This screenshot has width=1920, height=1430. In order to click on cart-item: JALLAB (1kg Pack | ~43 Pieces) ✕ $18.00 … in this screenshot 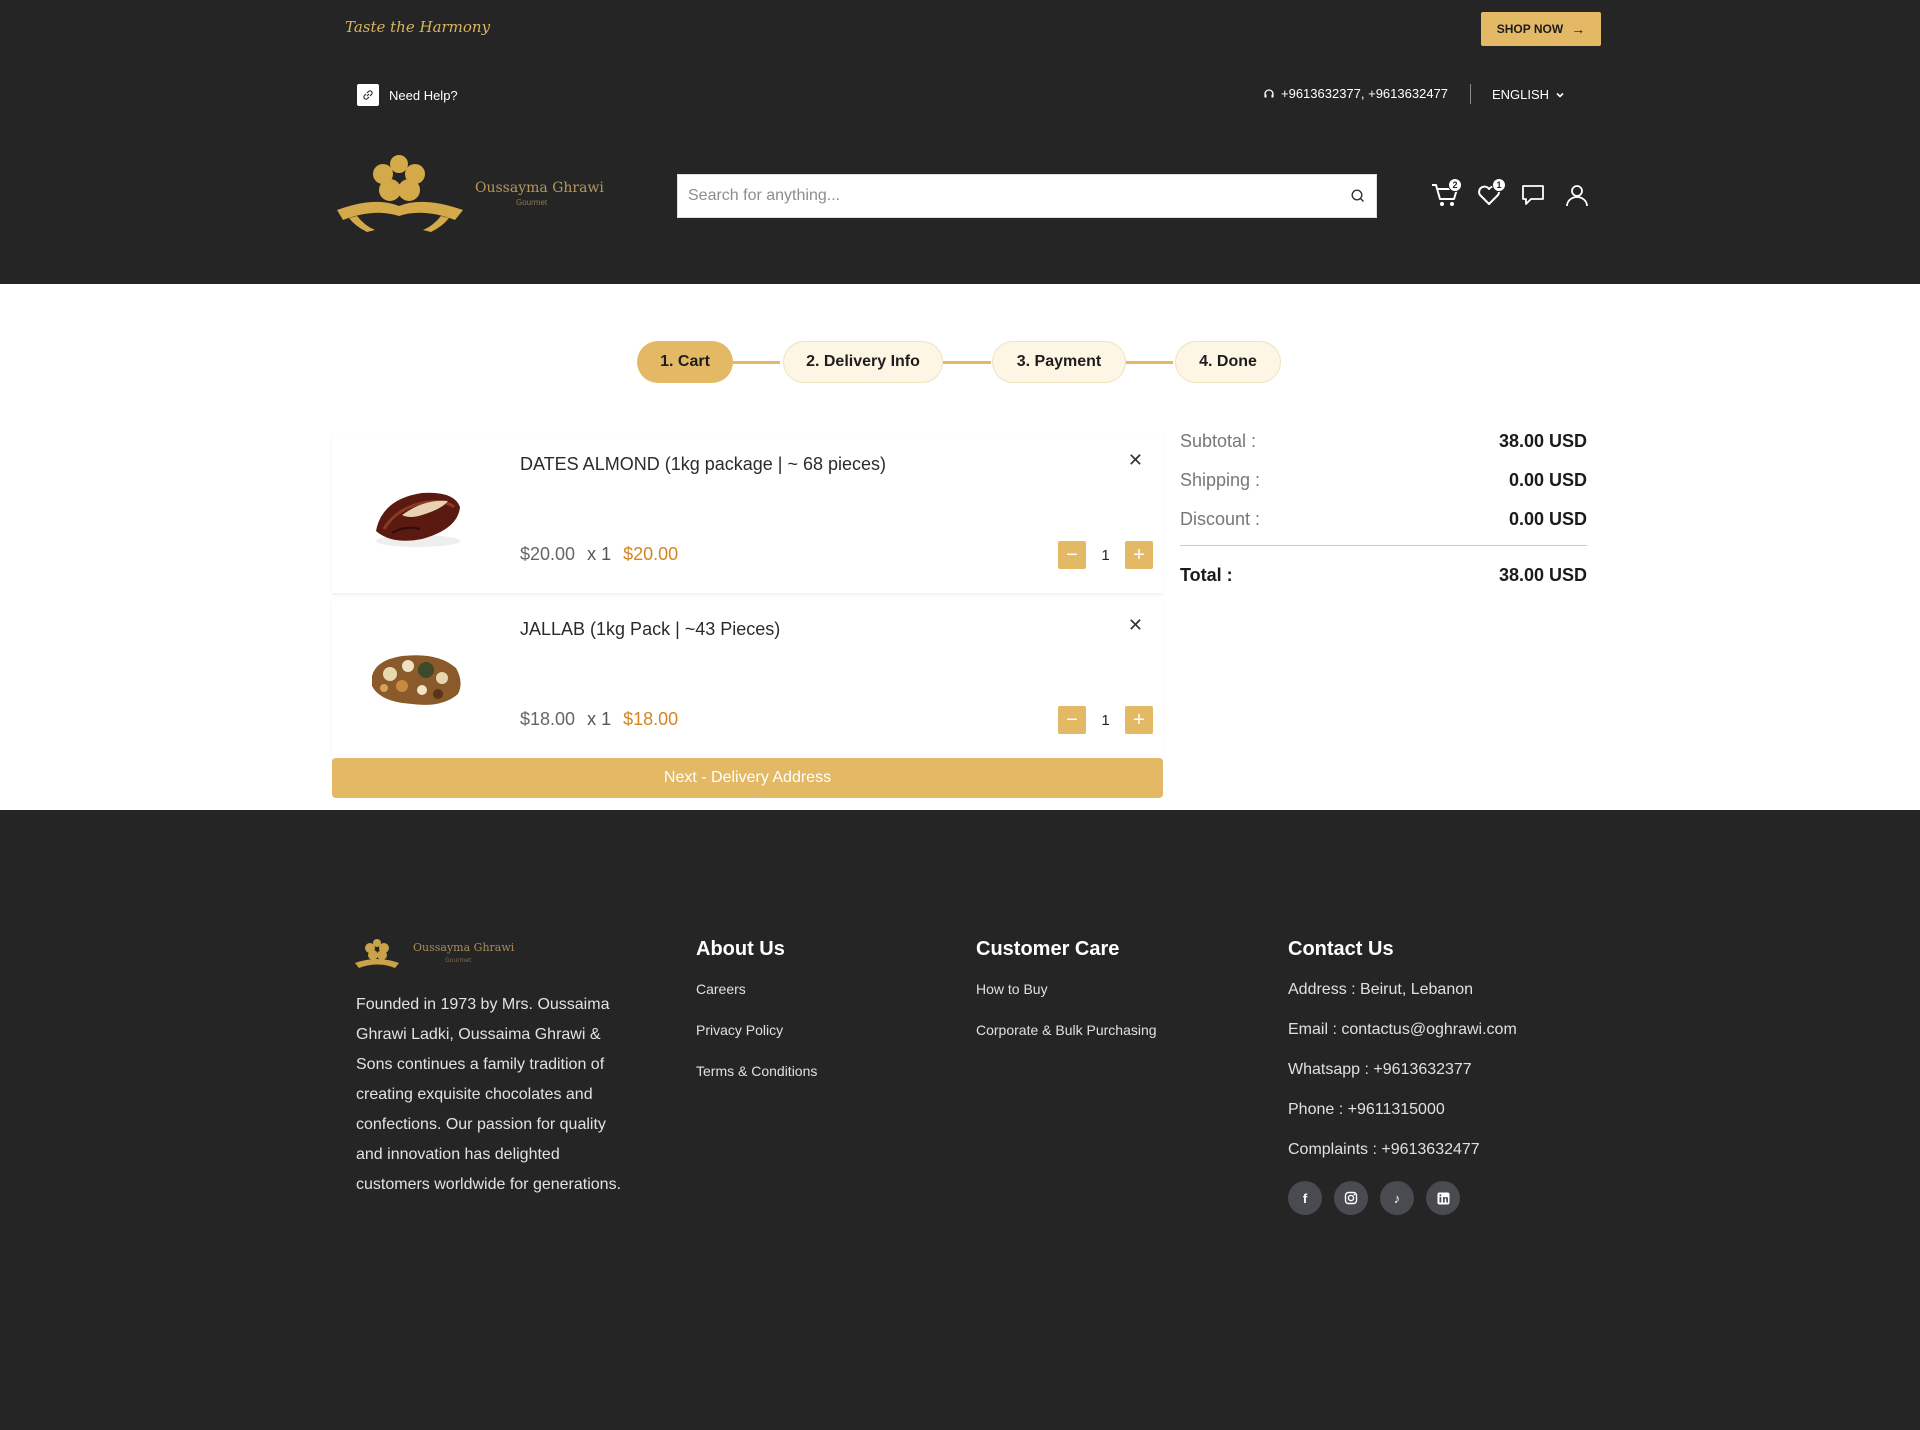, I will do `click(747, 679)`.